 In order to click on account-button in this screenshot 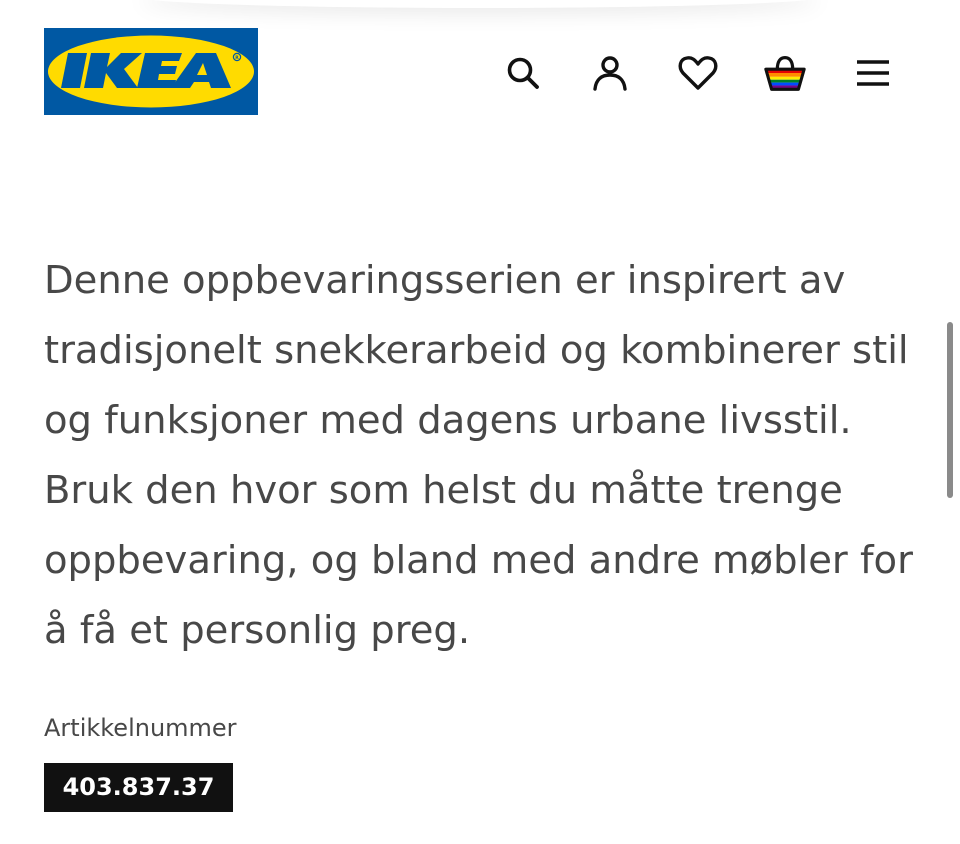, I will do `click(610, 73)`.